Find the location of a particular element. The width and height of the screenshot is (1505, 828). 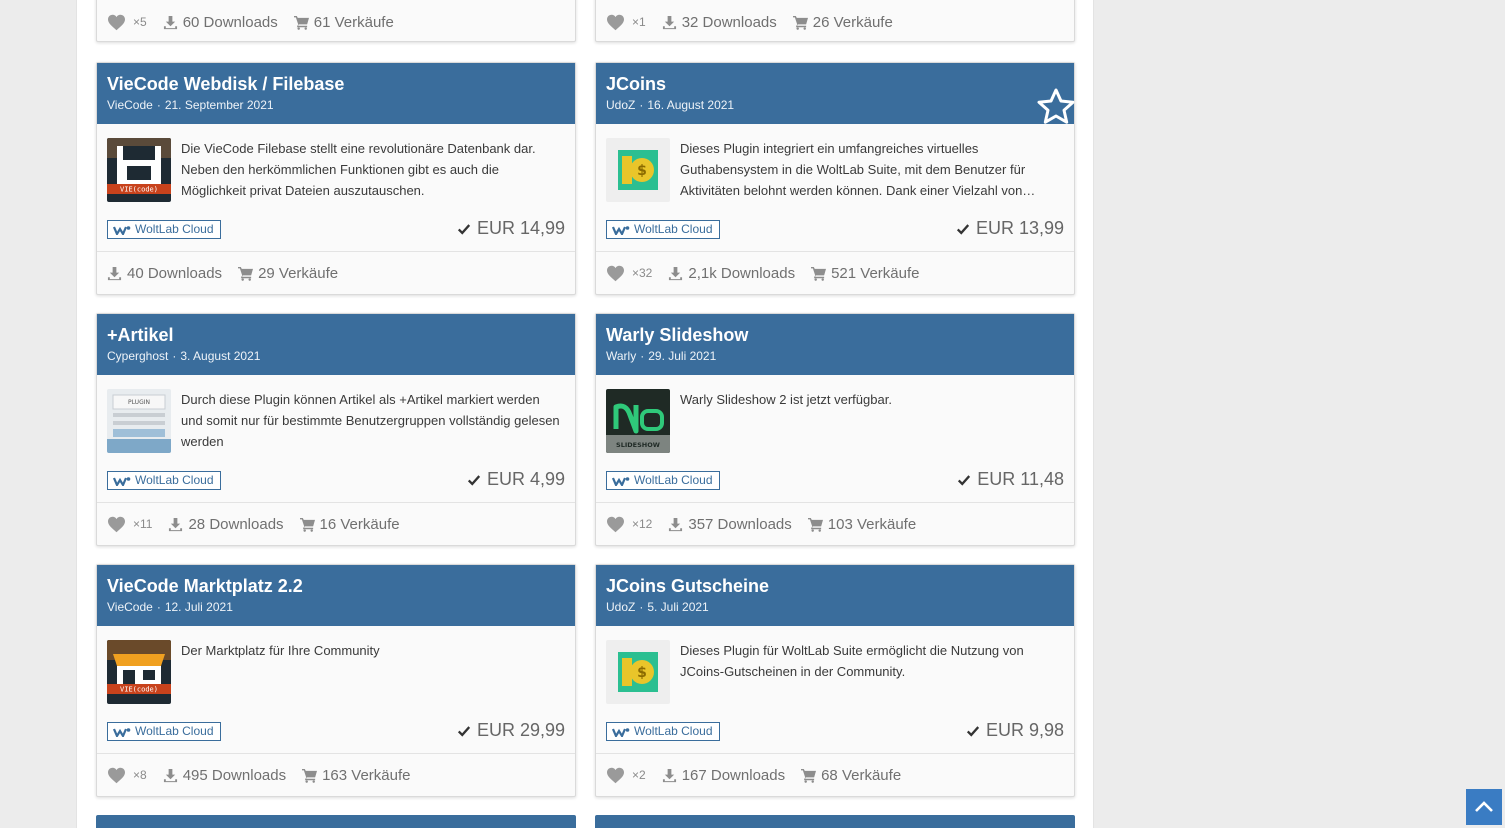

product-date: 29. Juli 2021 is located at coordinates (682, 356).